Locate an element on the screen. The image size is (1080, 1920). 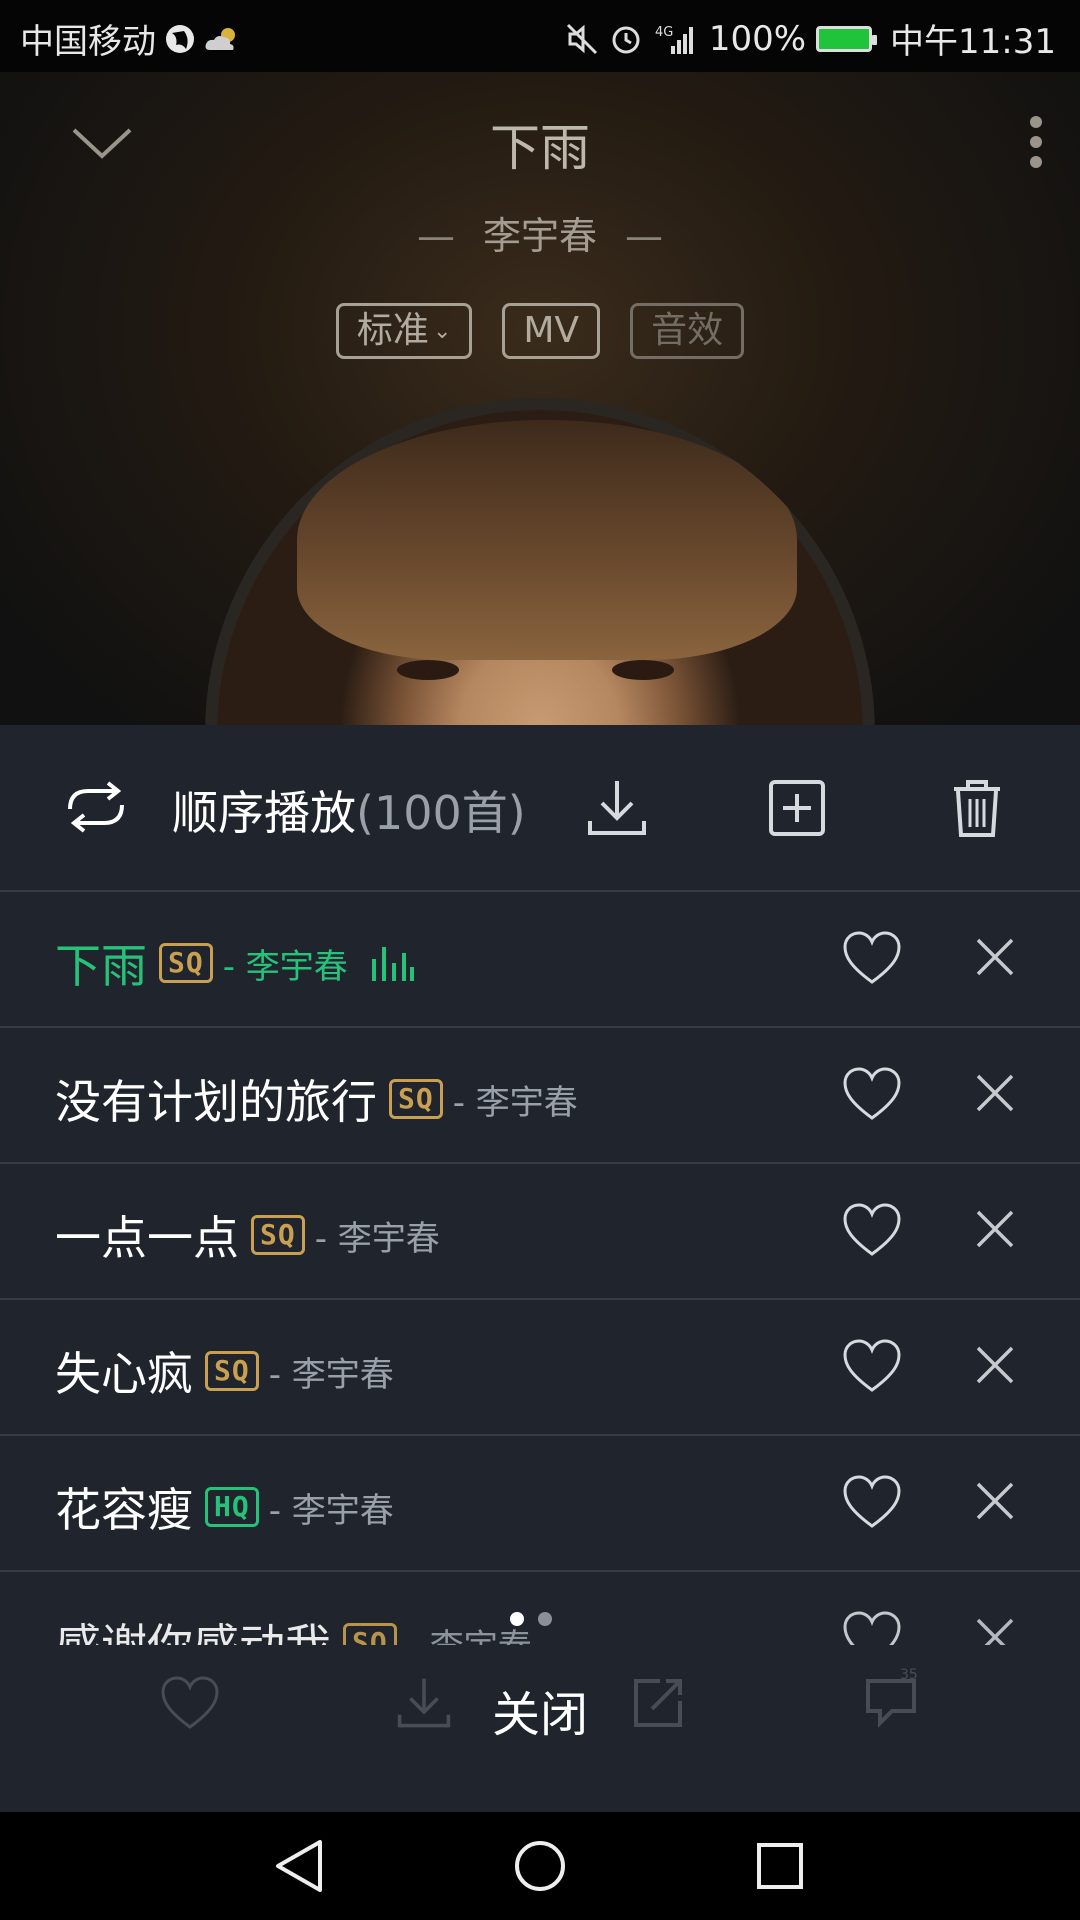
player-header: 下雨 is located at coordinates (540, 142).